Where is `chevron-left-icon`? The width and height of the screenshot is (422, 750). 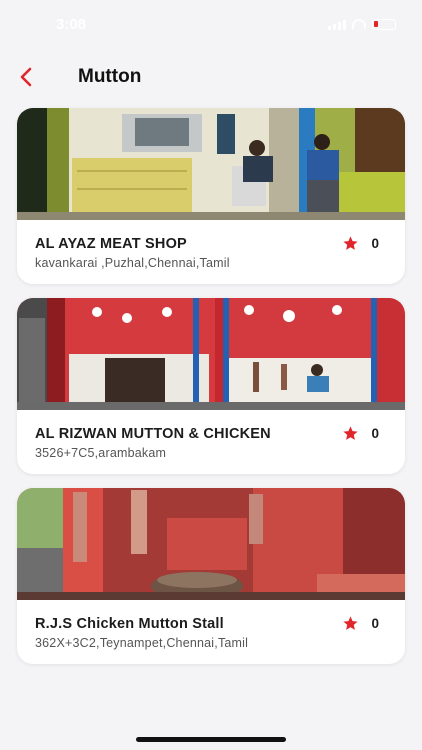
chevron-left-icon is located at coordinates (26, 77).